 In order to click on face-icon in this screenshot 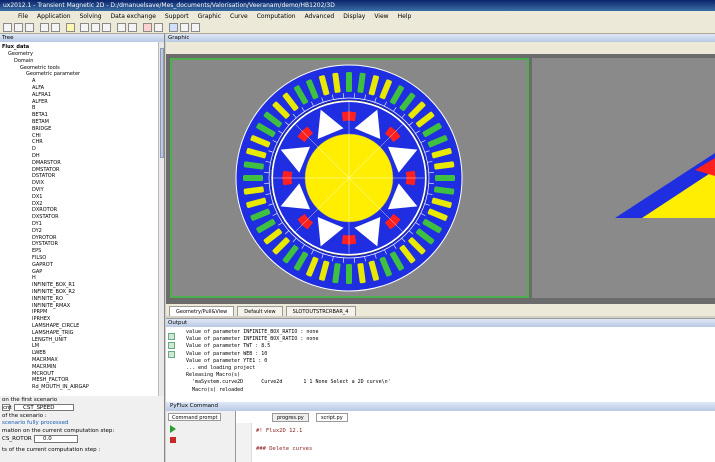, I will do `click(106, 27)`.